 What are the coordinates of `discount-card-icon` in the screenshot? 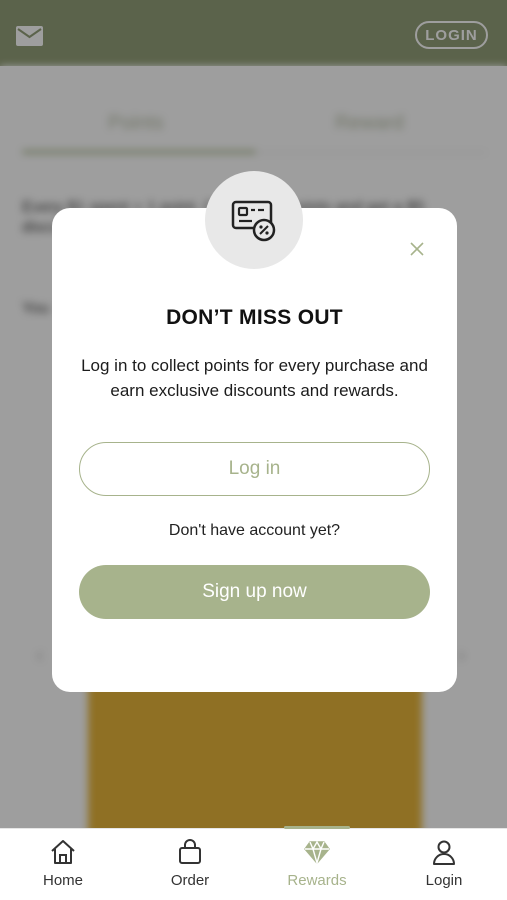 It's located at (253, 221).